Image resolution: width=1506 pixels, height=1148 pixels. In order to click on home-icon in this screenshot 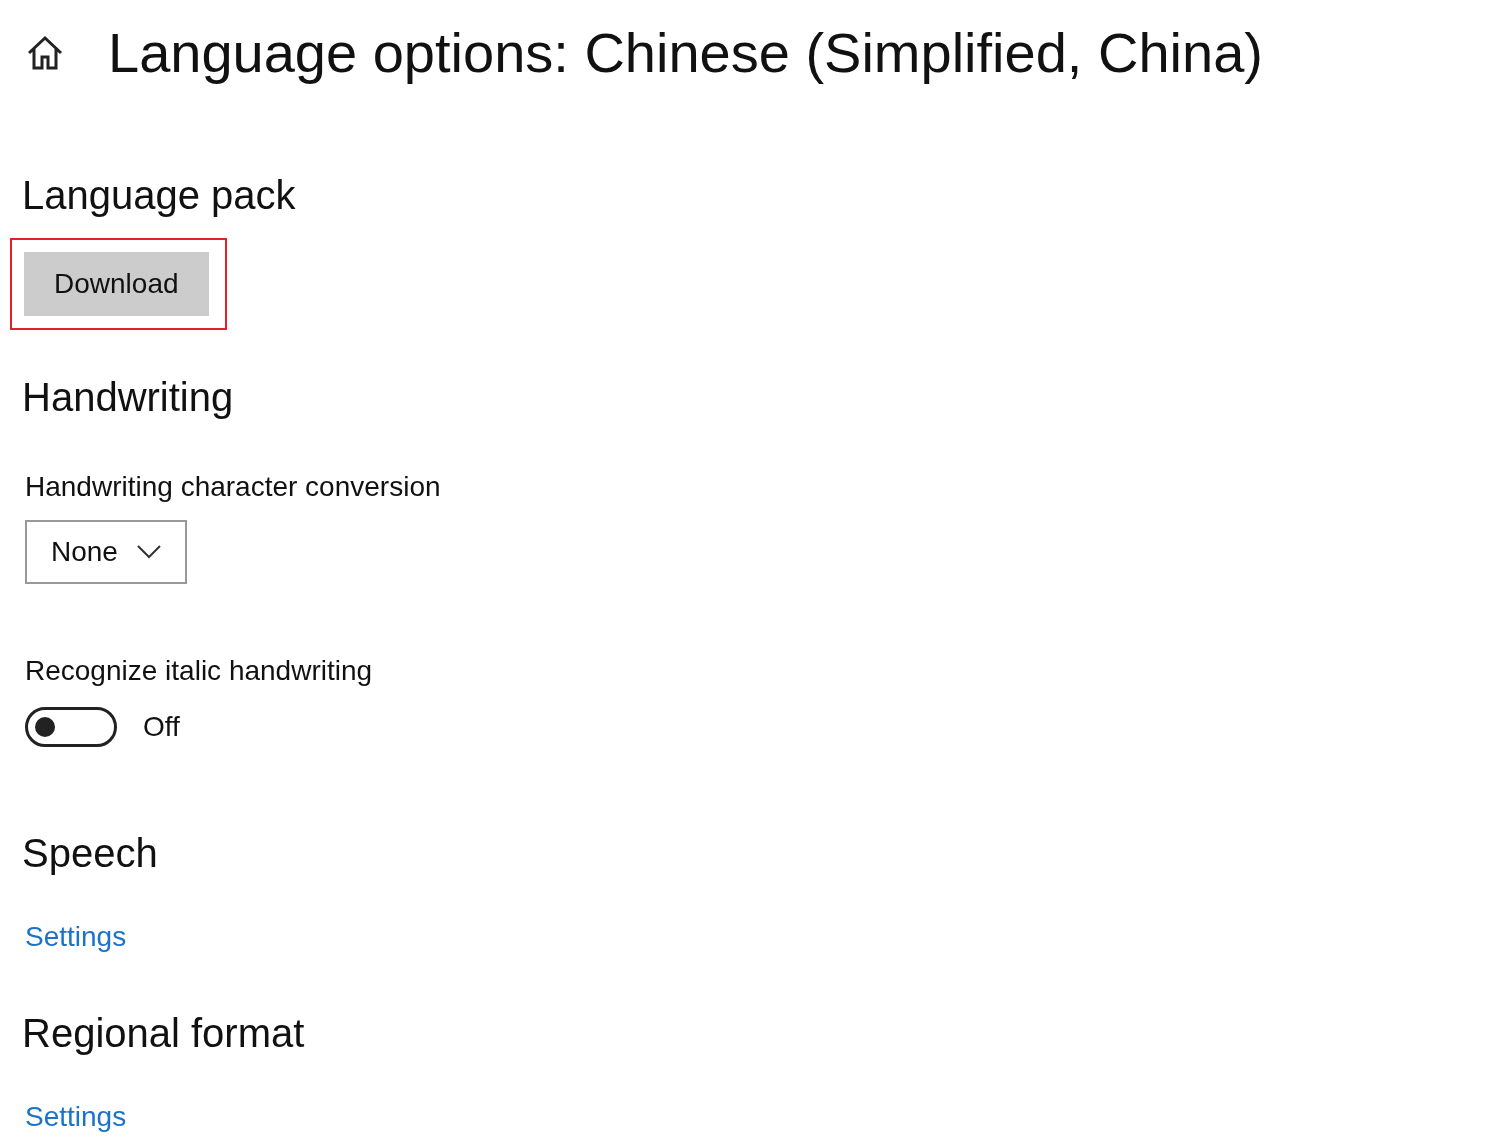, I will do `click(45, 53)`.